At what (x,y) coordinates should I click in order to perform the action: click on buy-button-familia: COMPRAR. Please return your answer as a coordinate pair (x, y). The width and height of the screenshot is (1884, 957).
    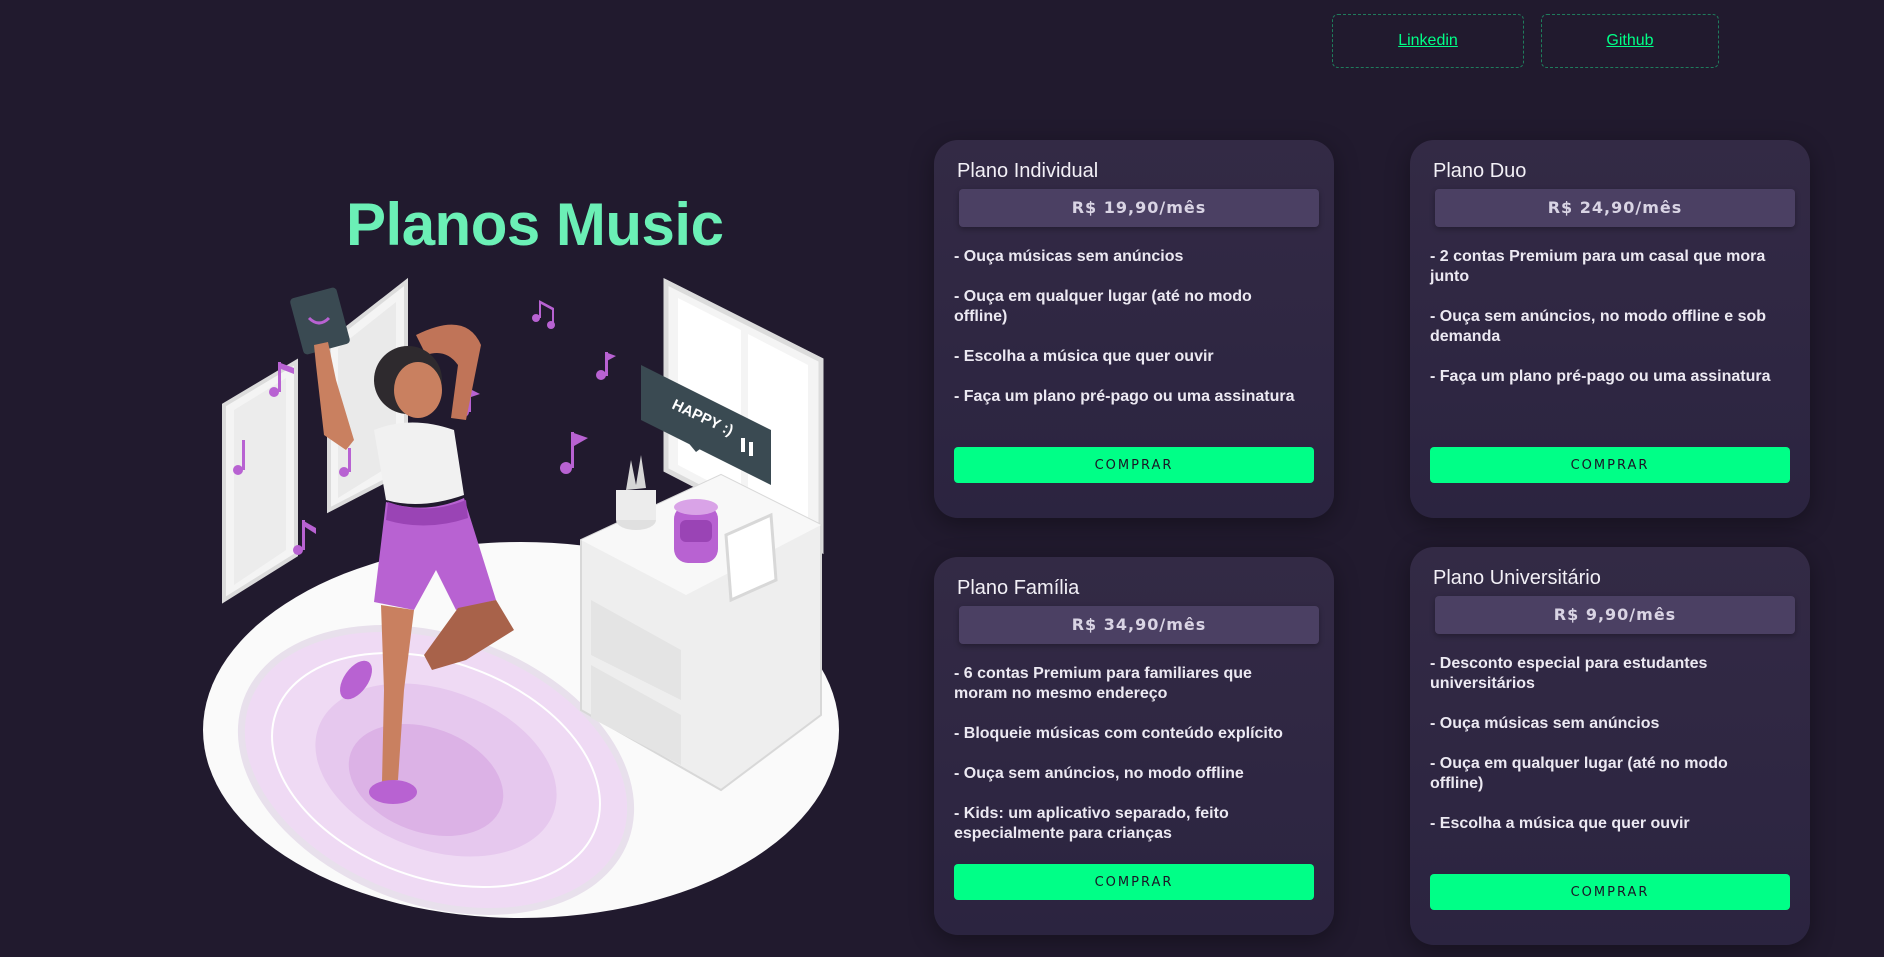
    Looking at the image, I should click on (1134, 882).